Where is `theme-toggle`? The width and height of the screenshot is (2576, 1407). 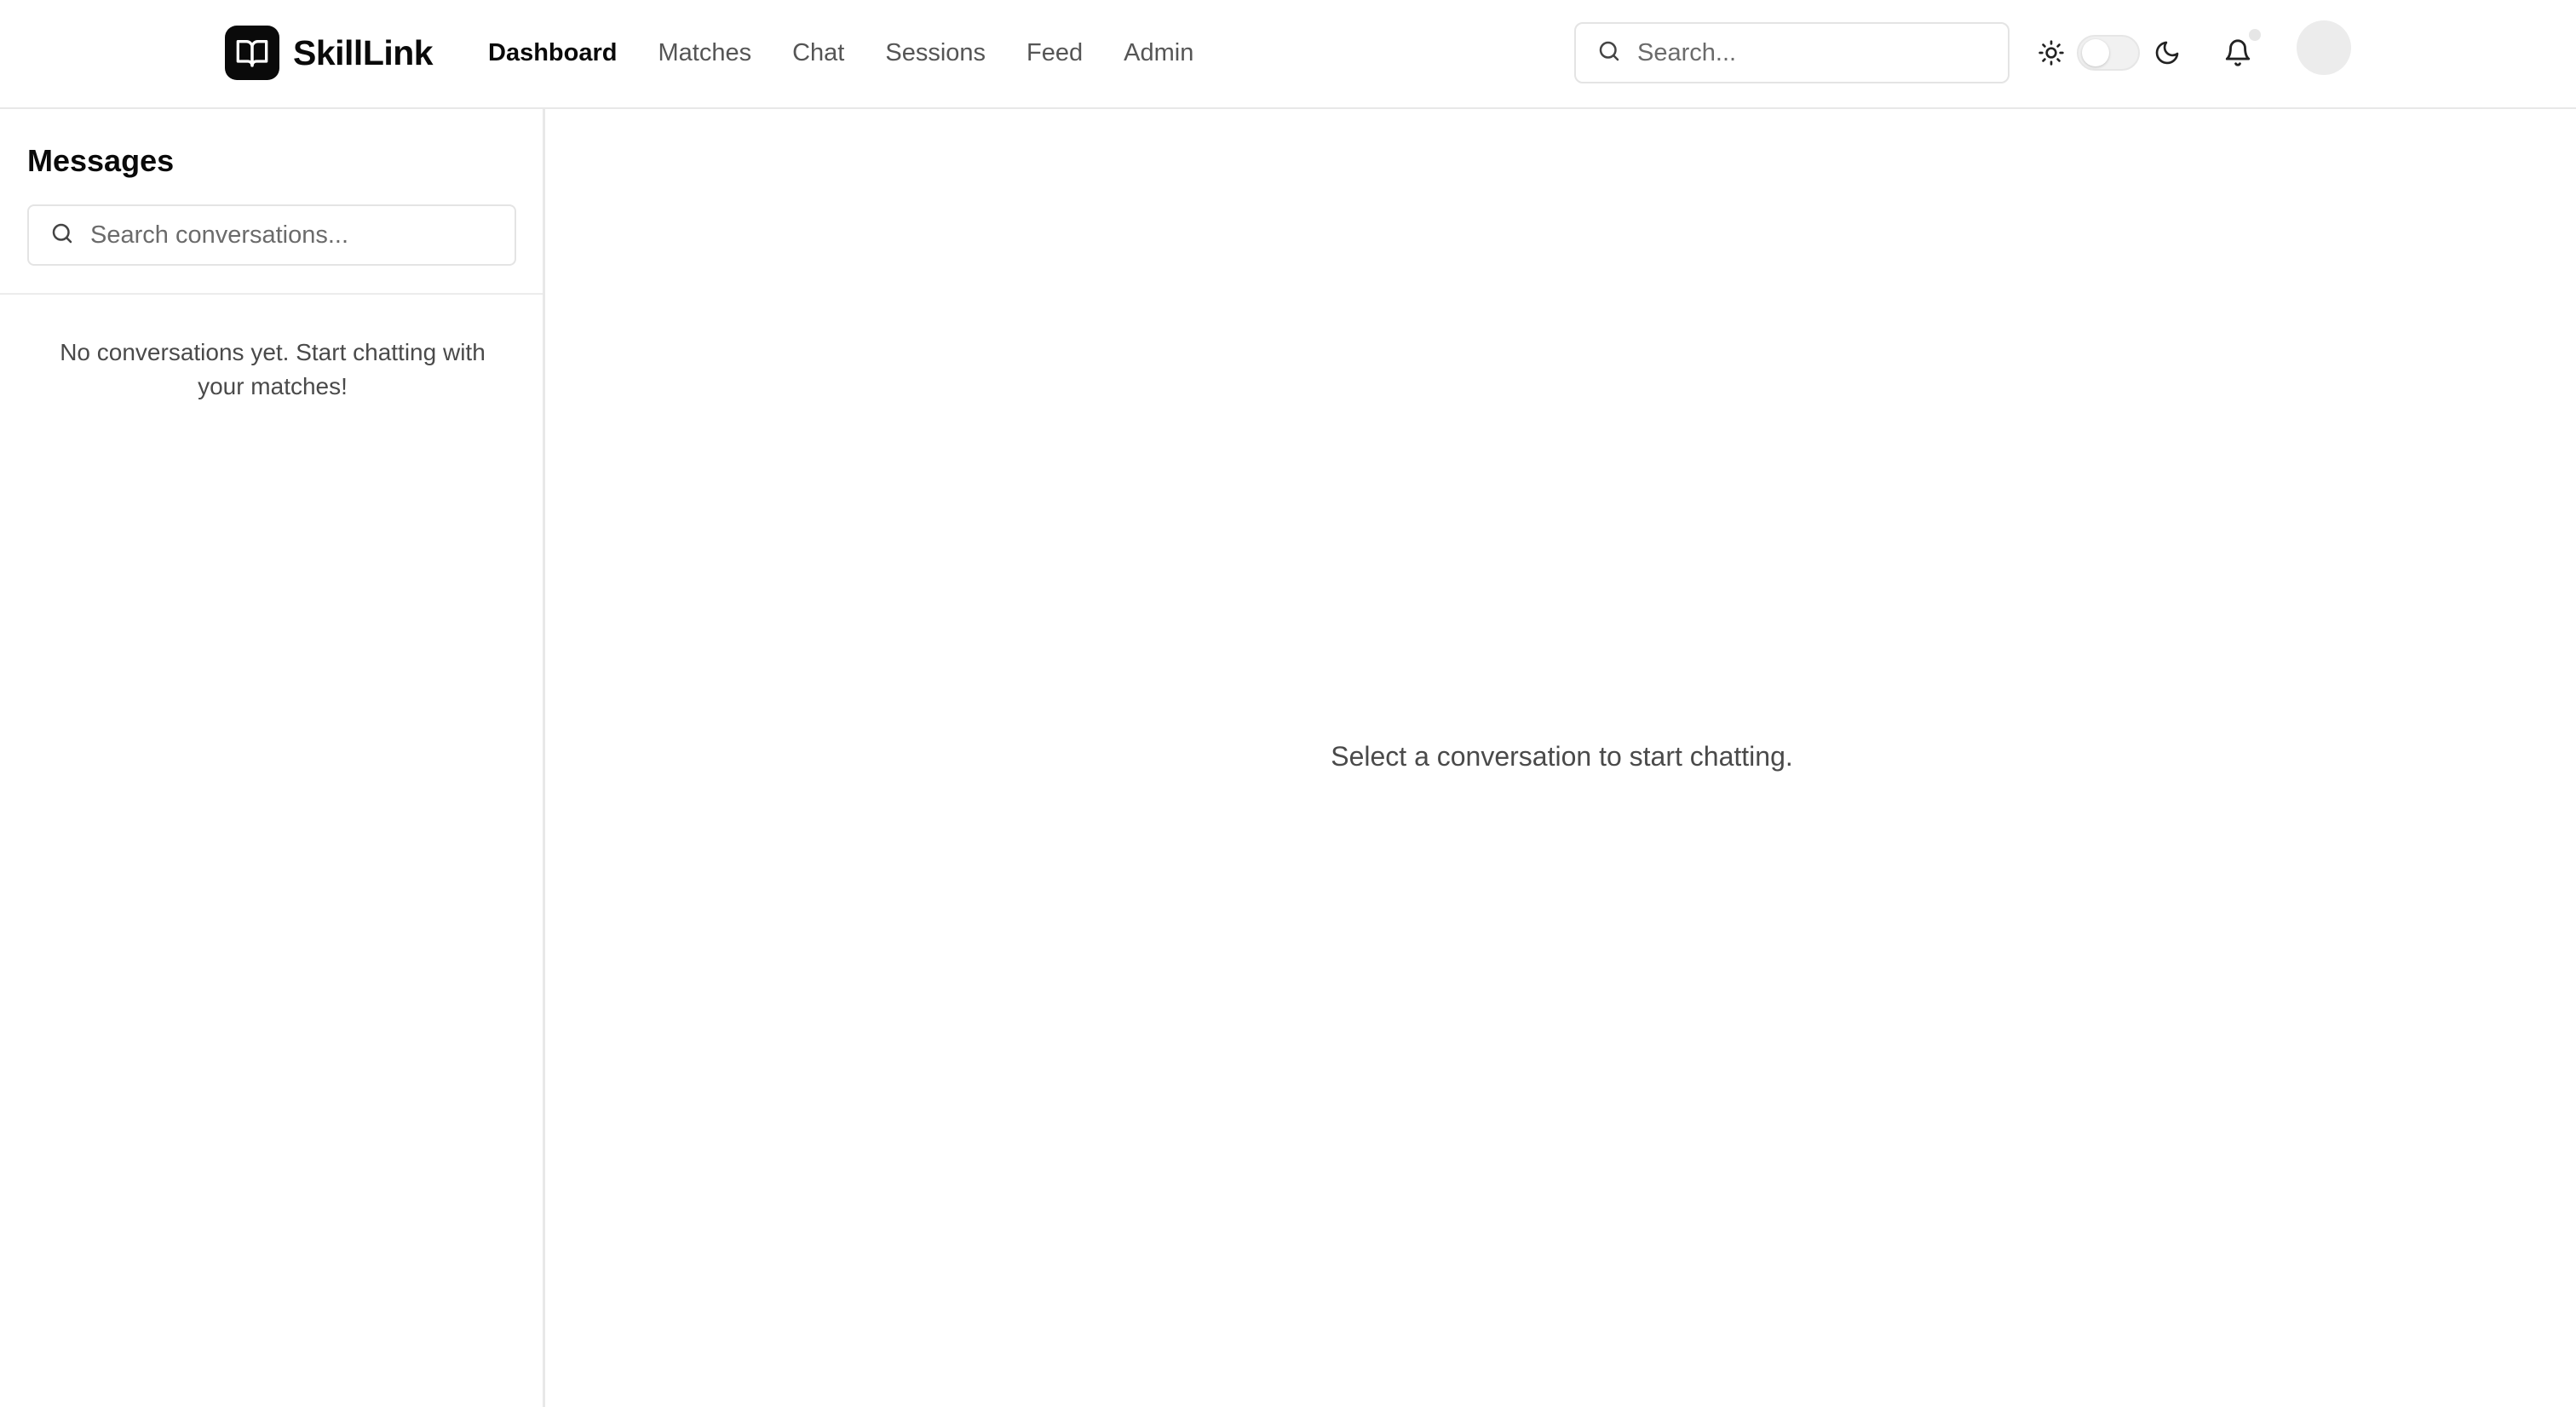 theme-toggle is located at coordinates (2109, 53).